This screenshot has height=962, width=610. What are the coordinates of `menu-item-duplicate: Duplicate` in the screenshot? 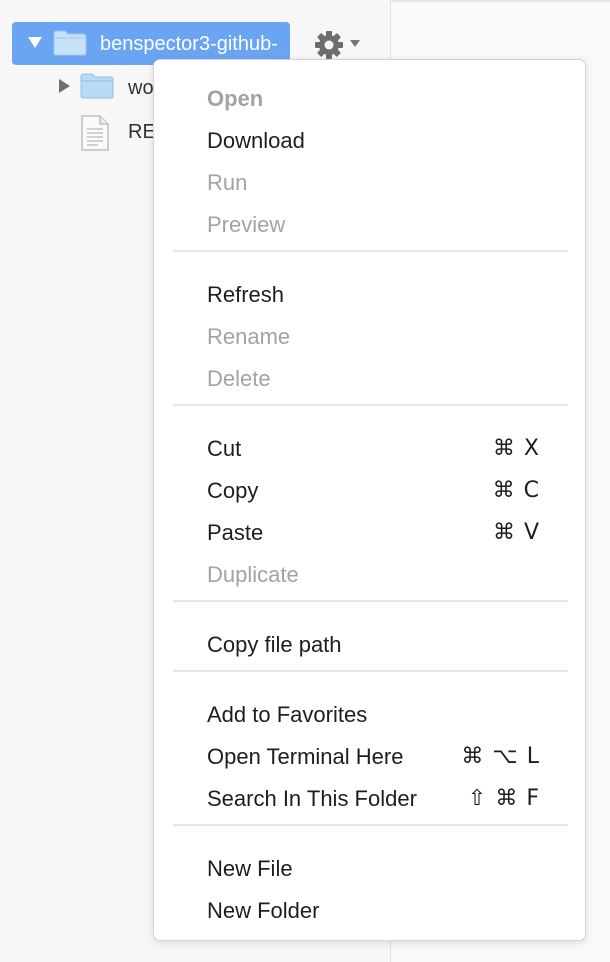 It's located at (369, 573).